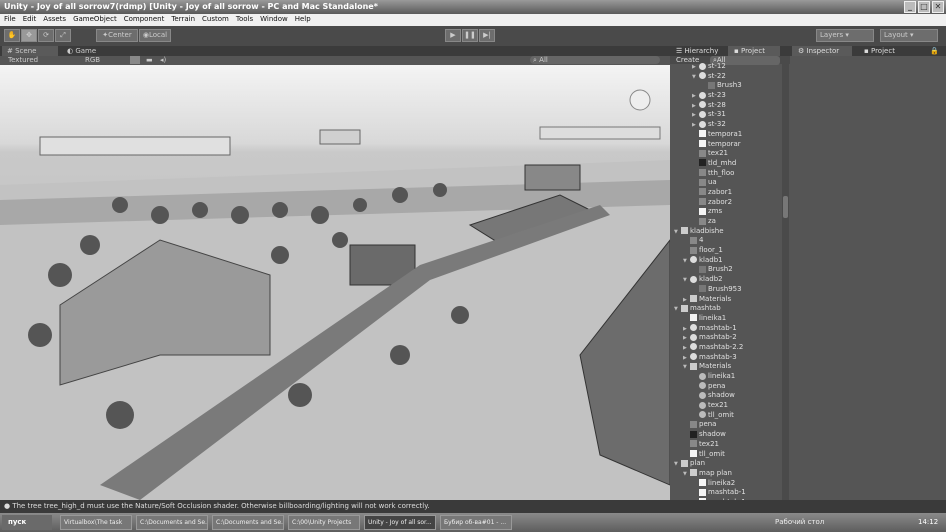 This screenshot has height=532, width=946. What do you see at coordinates (726, 358) in the screenshot?
I see `project-item: ▶ mashtab-3` at bounding box center [726, 358].